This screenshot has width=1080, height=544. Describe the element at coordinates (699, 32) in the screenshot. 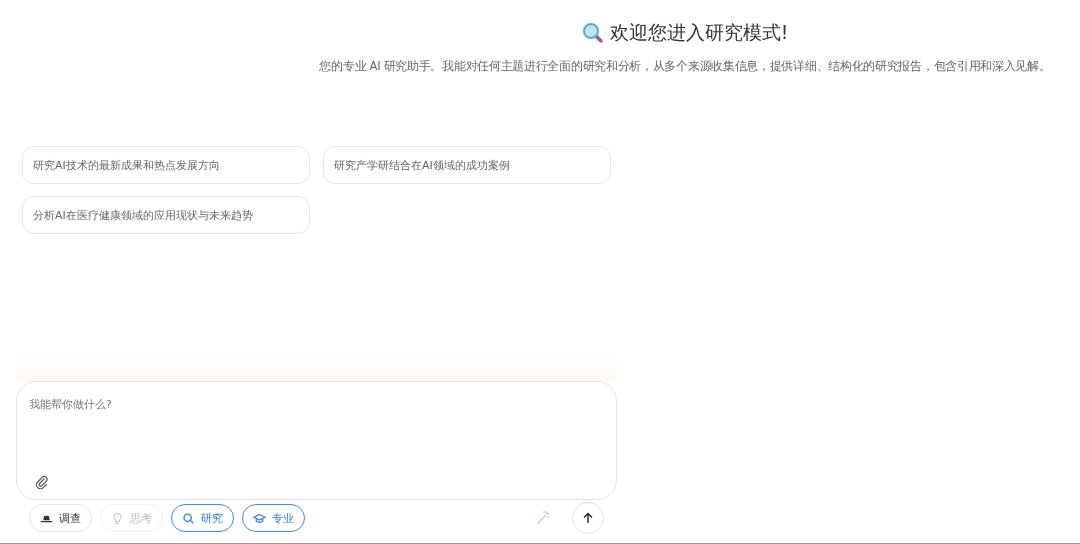

I see `page-title: 欢迎您进入研究模式!` at that location.